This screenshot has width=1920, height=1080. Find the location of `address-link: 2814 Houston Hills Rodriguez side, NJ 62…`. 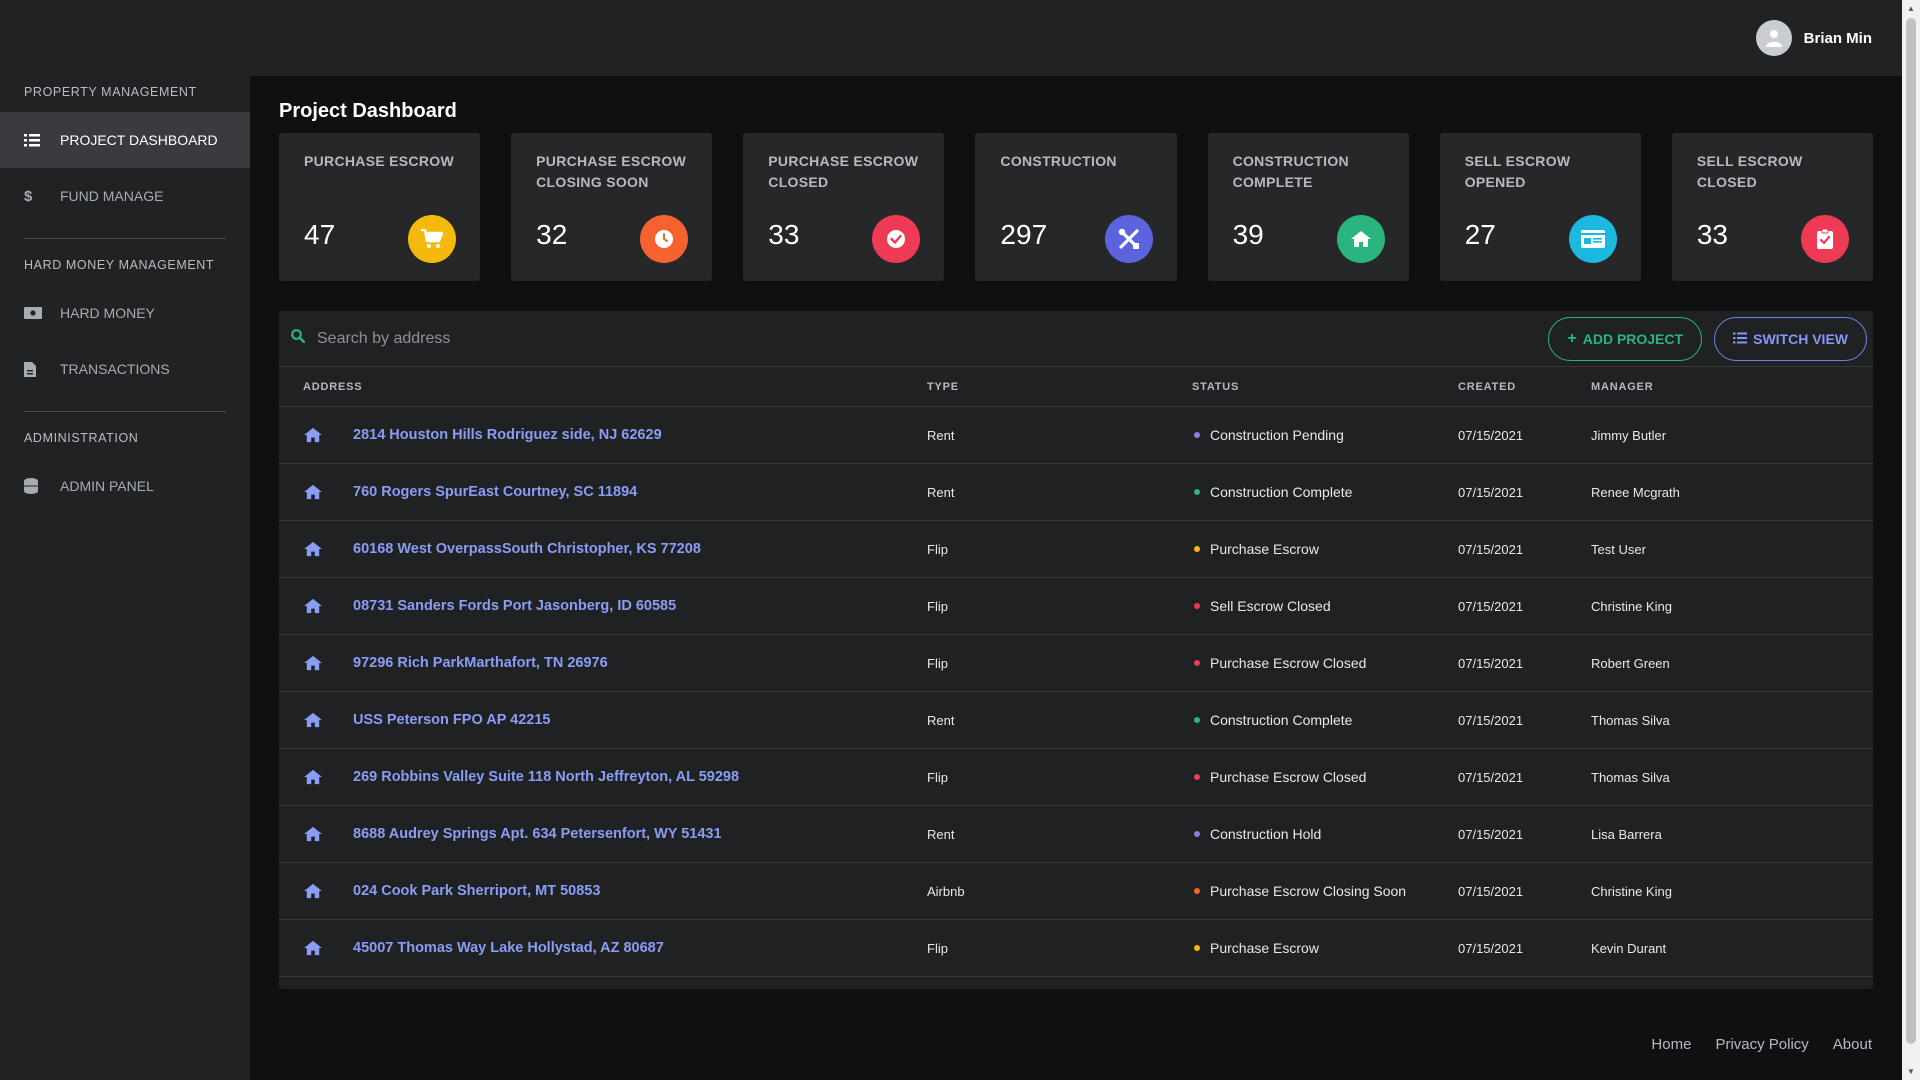

address-link: 2814 Houston Hills Rodriguez side, NJ 62… is located at coordinates (507, 435).